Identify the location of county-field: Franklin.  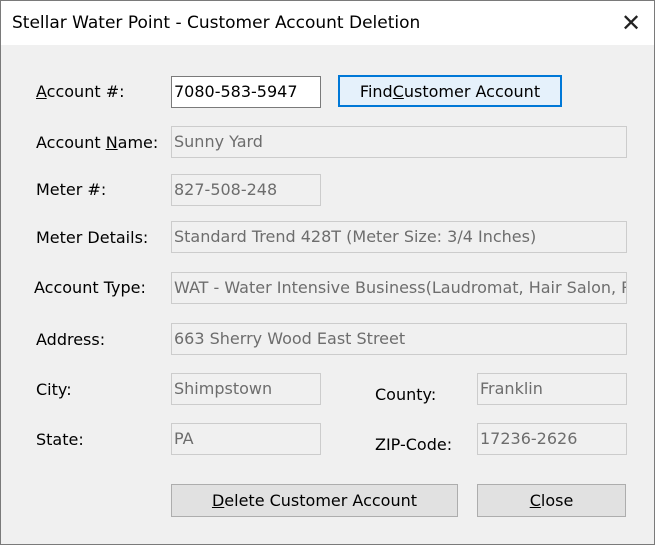
(552, 389).